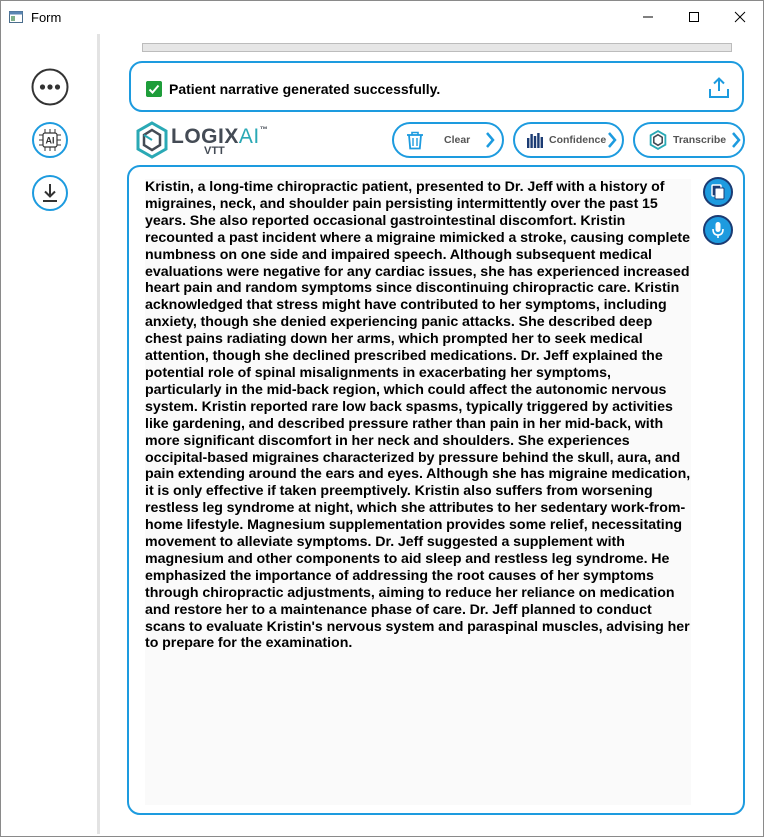 Image resolution: width=764 pixels, height=837 pixels. I want to click on transcribe-label: Transcribe, so click(700, 140).